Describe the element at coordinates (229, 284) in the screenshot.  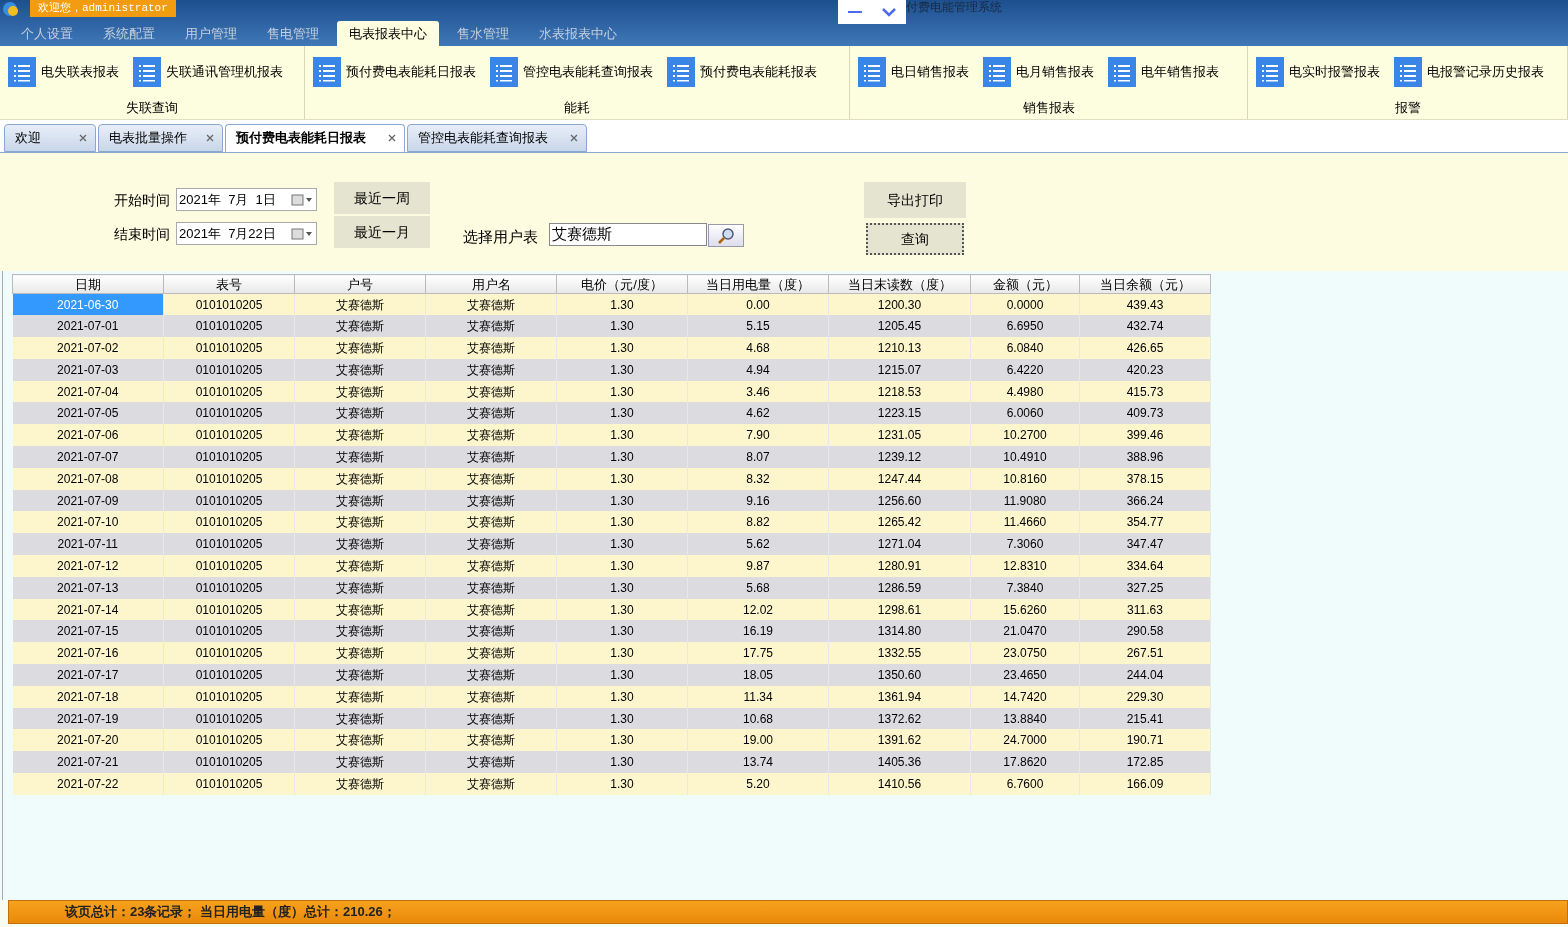
I see `column-header: 表号` at that location.